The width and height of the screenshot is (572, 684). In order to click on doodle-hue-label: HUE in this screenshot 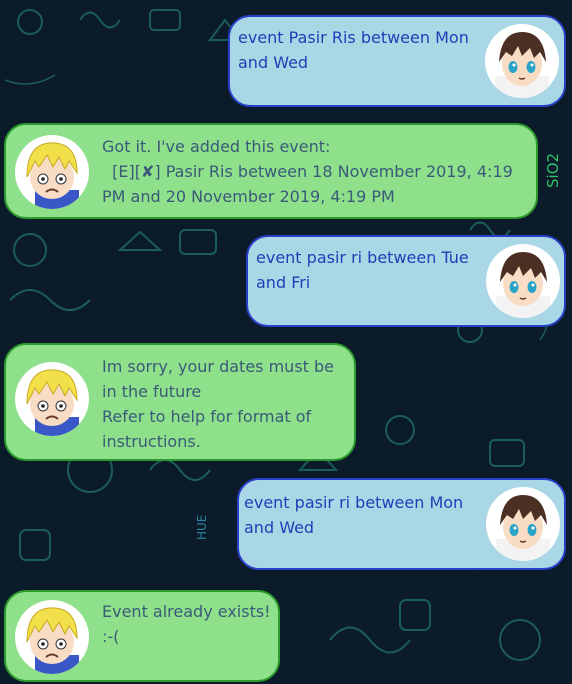, I will do `click(202, 527)`.